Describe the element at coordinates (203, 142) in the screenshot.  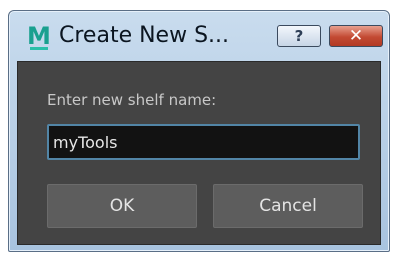
I see `shelf-name-input` at that location.